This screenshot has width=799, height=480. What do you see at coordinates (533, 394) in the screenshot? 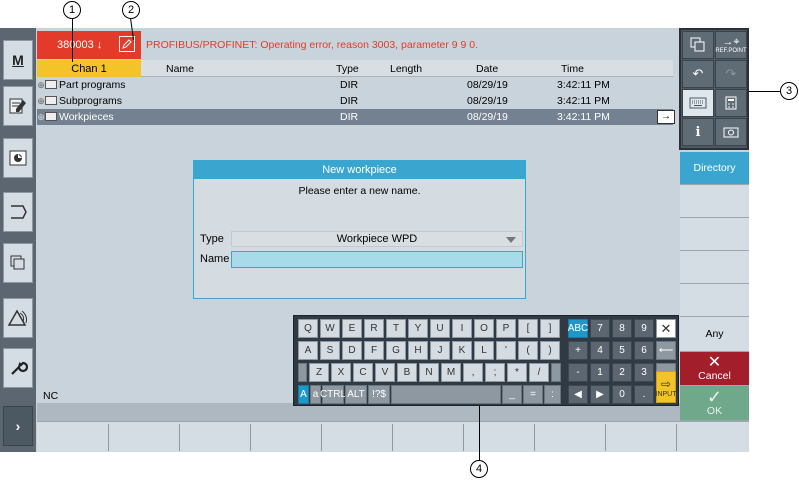
I see `key-equals: =` at bounding box center [533, 394].